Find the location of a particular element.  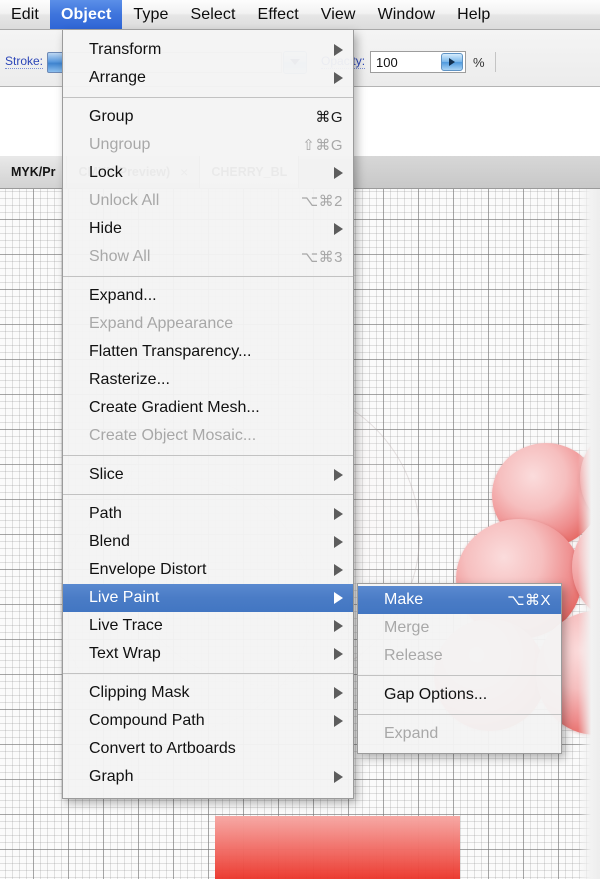

menu-item-label: Group is located at coordinates (111, 116).